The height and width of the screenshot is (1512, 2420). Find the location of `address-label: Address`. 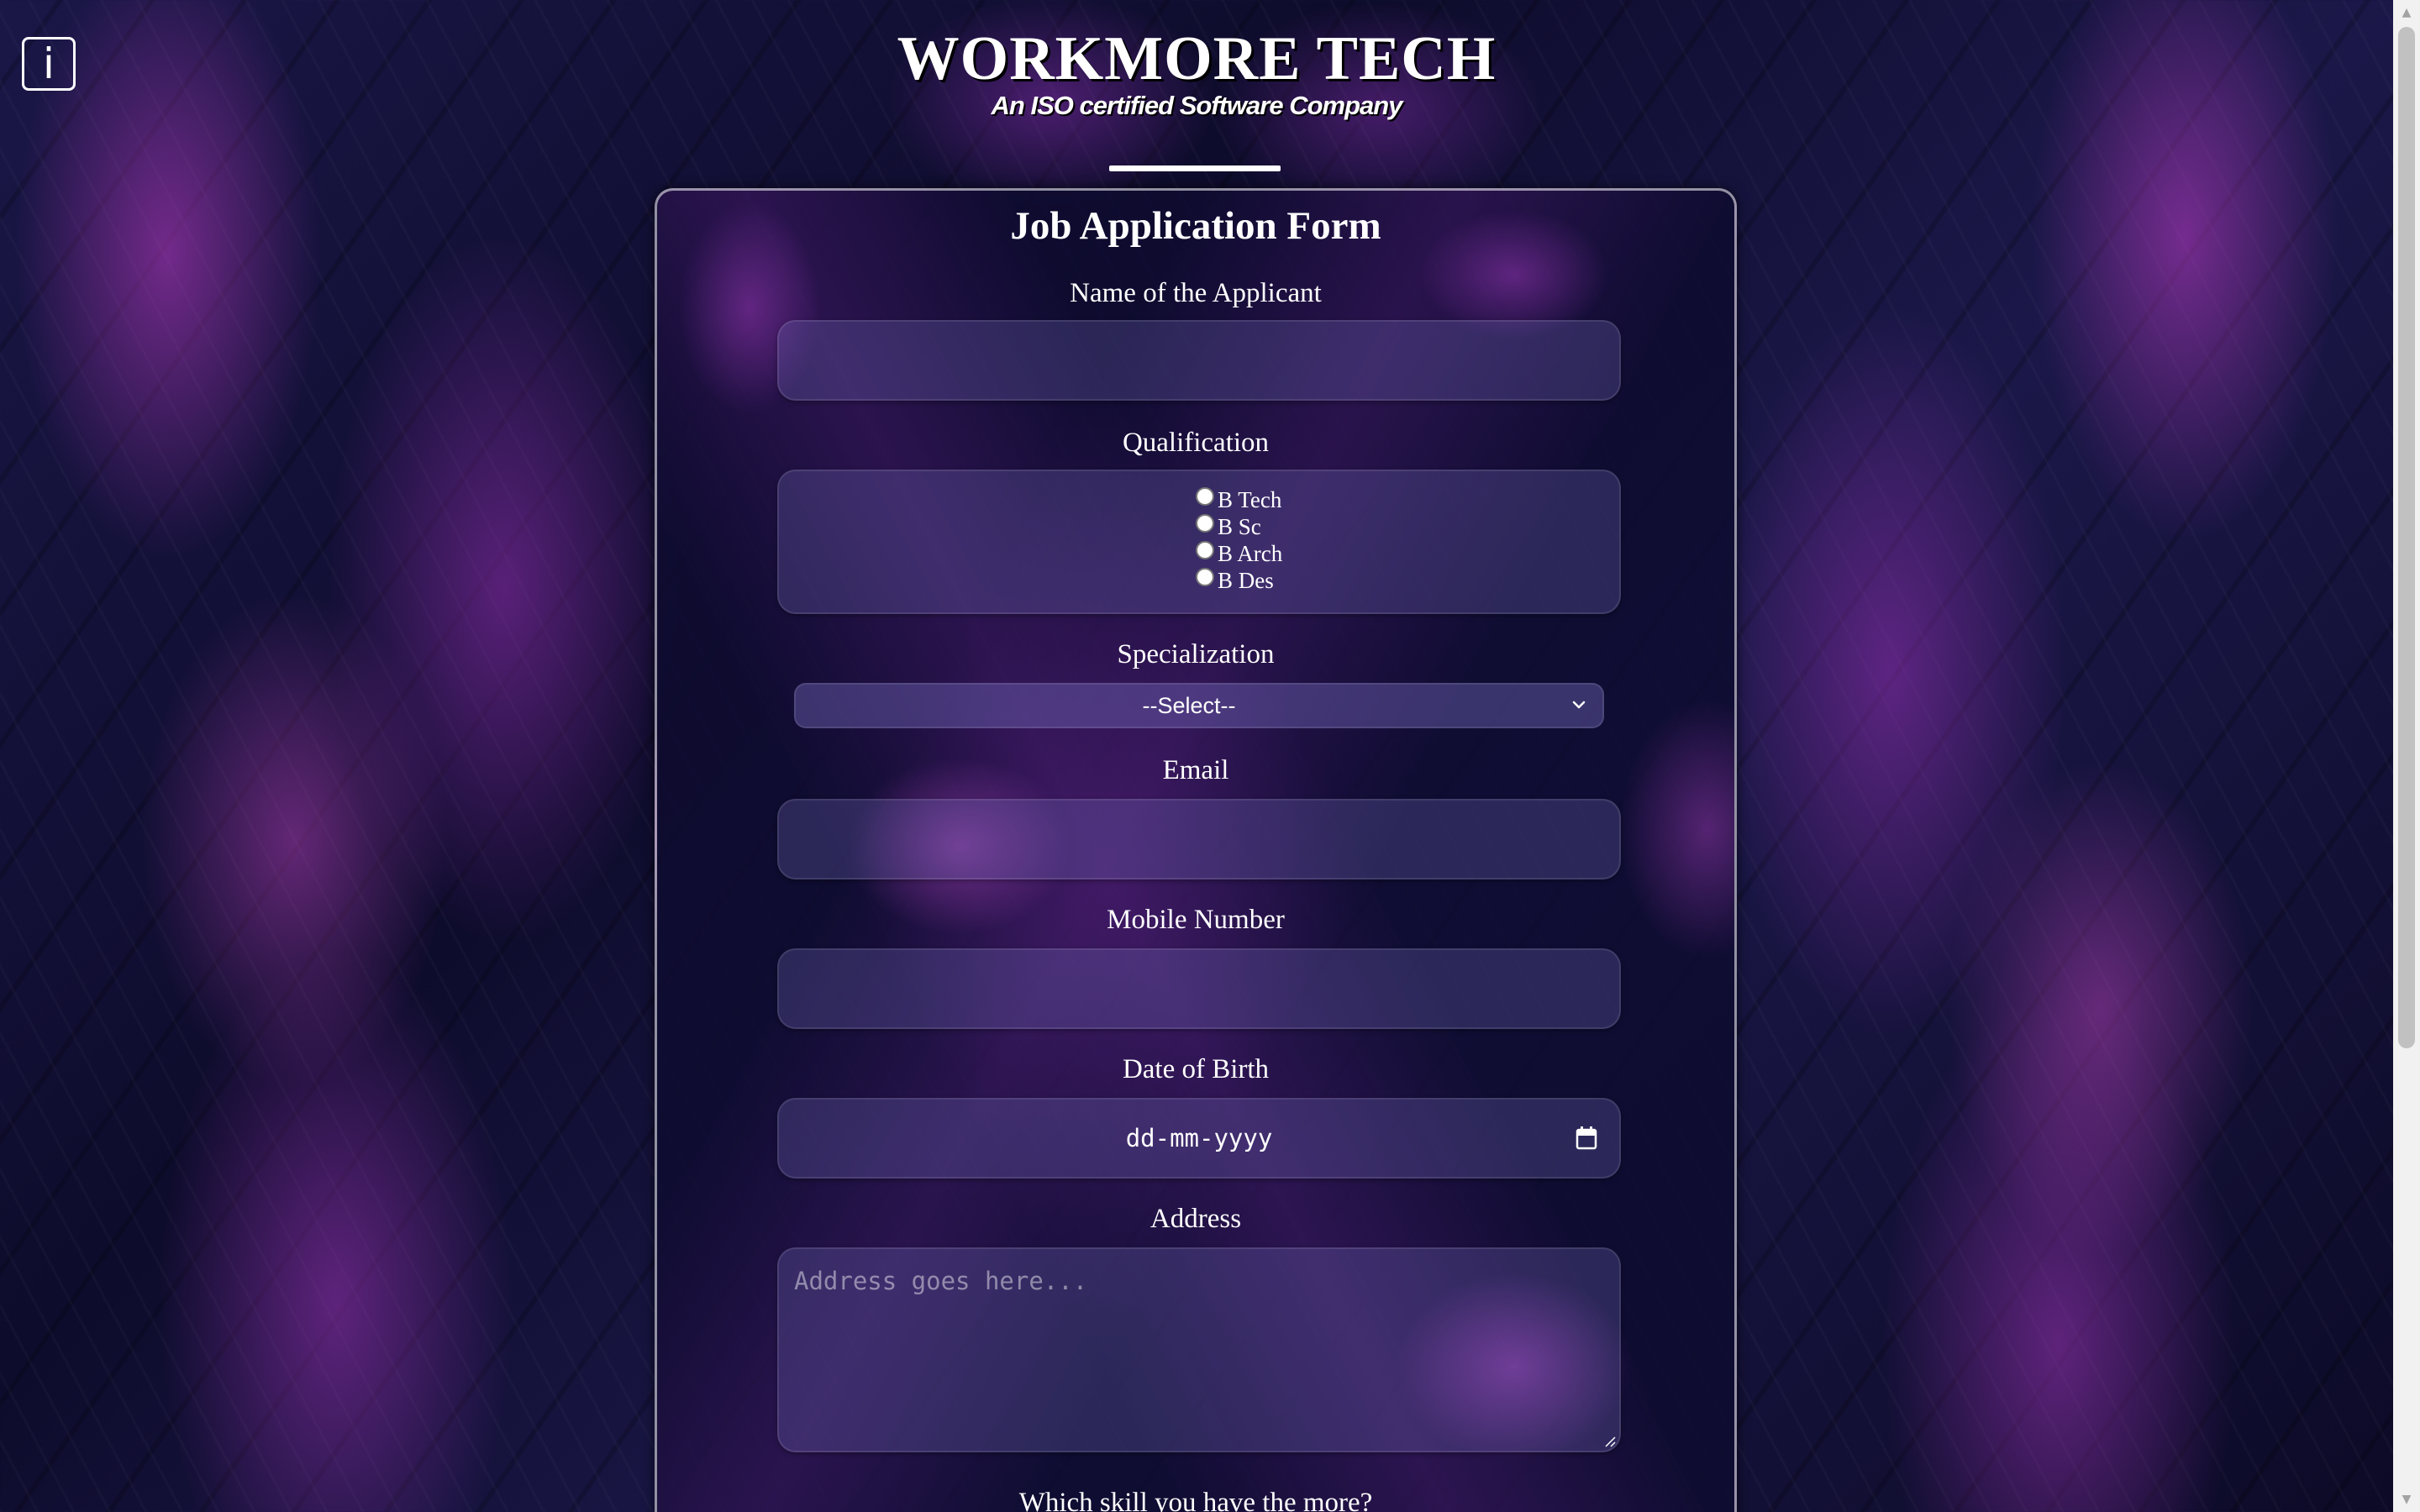

address-label: Address is located at coordinates (1196, 1219).